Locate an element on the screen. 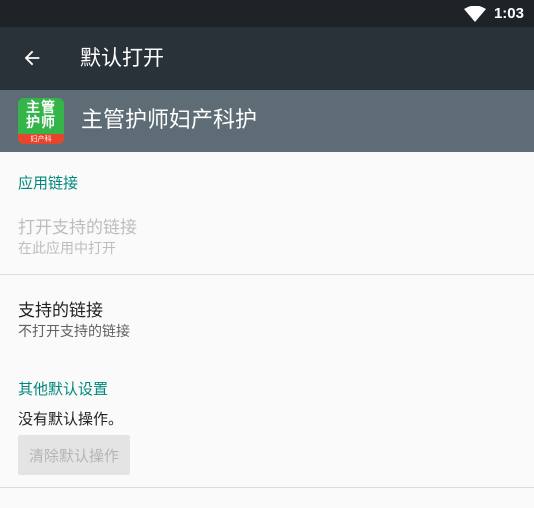  section-header-app-links: 应用链接 is located at coordinates (48, 183).